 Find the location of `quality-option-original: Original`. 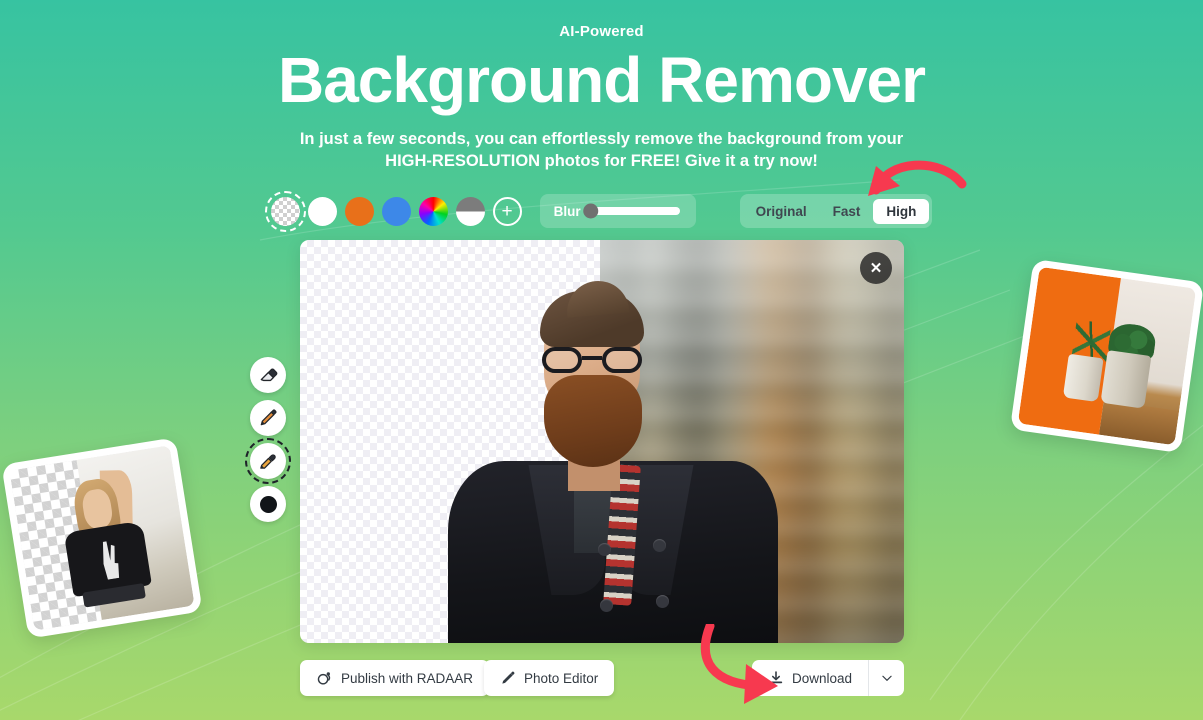

quality-option-original: Original is located at coordinates (781, 211).